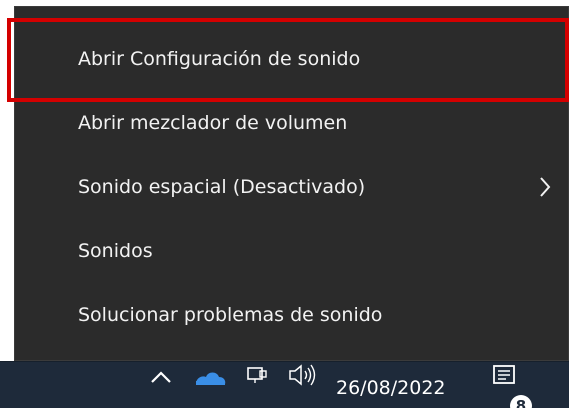 This screenshot has width=569, height=408. Describe the element at coordinates (291, 251) in the screenshot. I see `menu-item-sounds: Sonidos` at that location.